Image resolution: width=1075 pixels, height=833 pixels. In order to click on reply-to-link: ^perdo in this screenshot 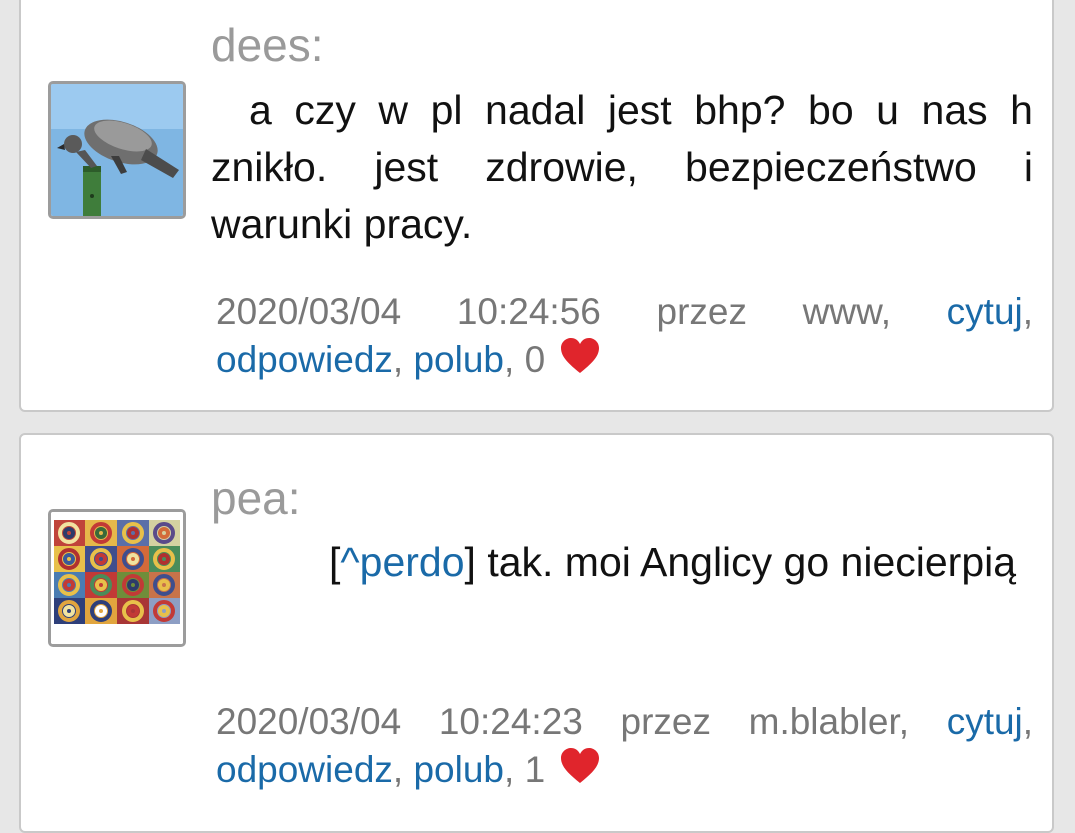, I will do `click(402, 562)`.